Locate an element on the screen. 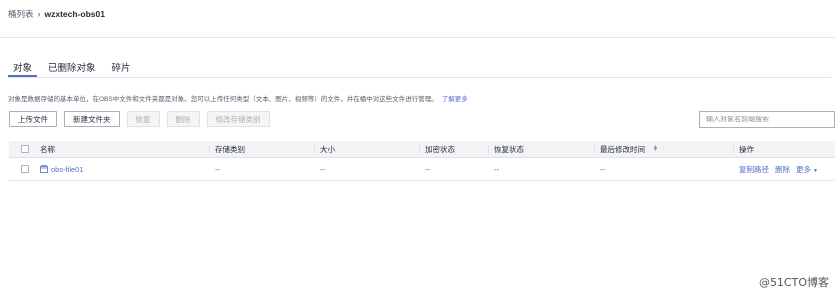 The height and width of the screenshot is (295, 835). change-storage-class-button: 修改存储类别 is located at coordinates (238, 119).